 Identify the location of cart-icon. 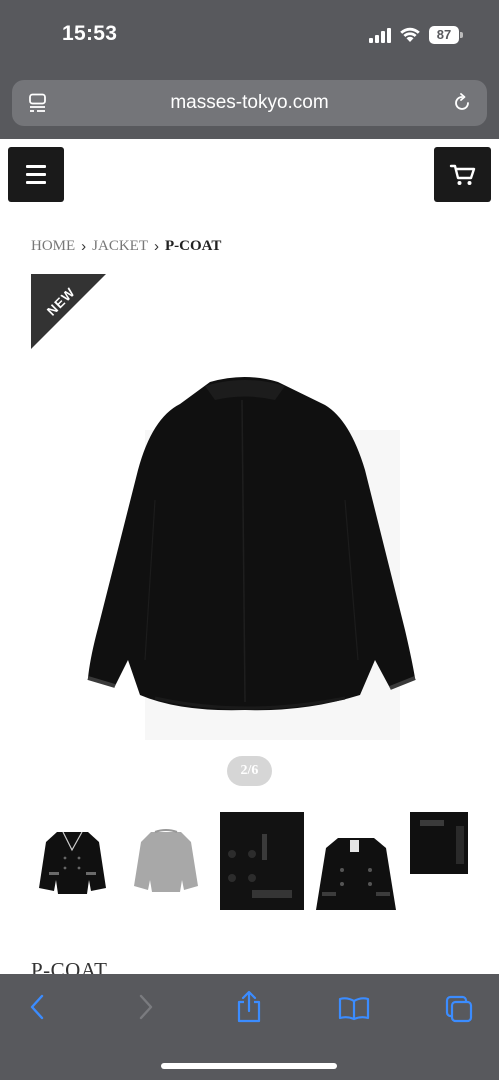
(462, 174).